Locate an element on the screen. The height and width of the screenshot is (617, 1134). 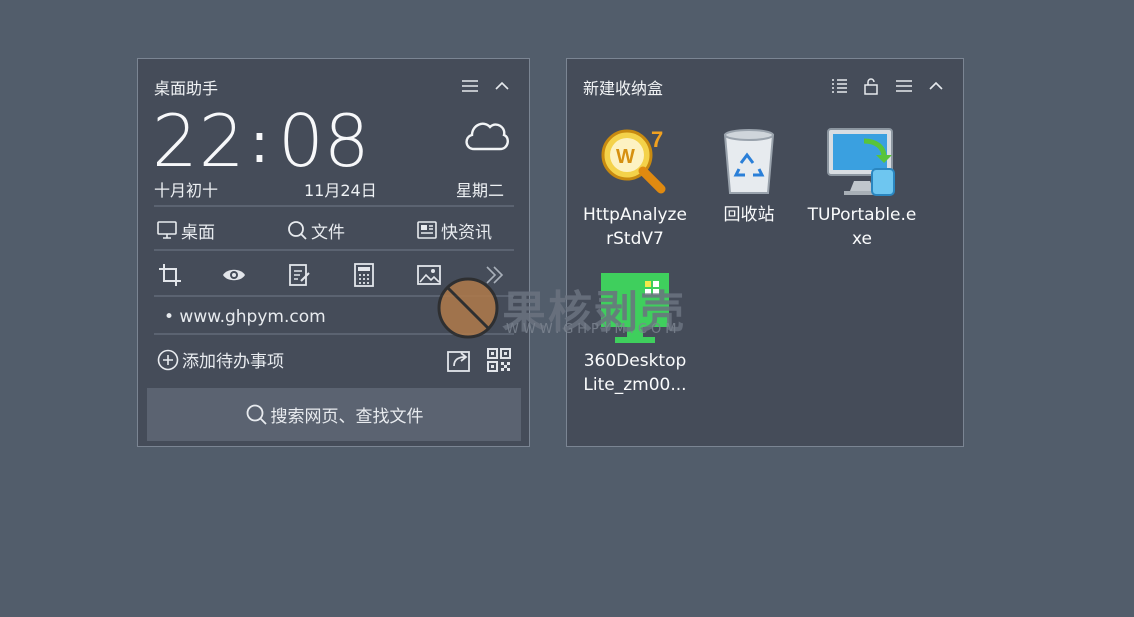
calculator-icon is located at coordinates (364, 275).